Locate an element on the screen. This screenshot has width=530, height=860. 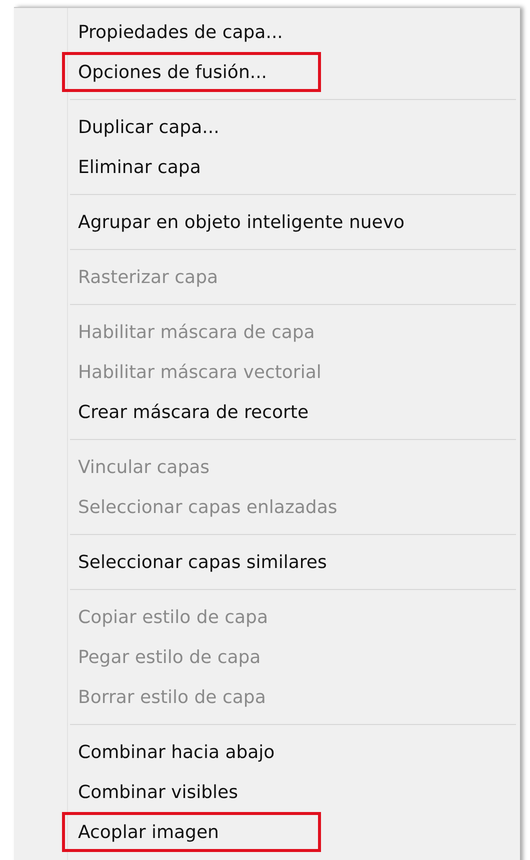
menu-item: Combinar hacia abajo is located at coordinates (282, 752).